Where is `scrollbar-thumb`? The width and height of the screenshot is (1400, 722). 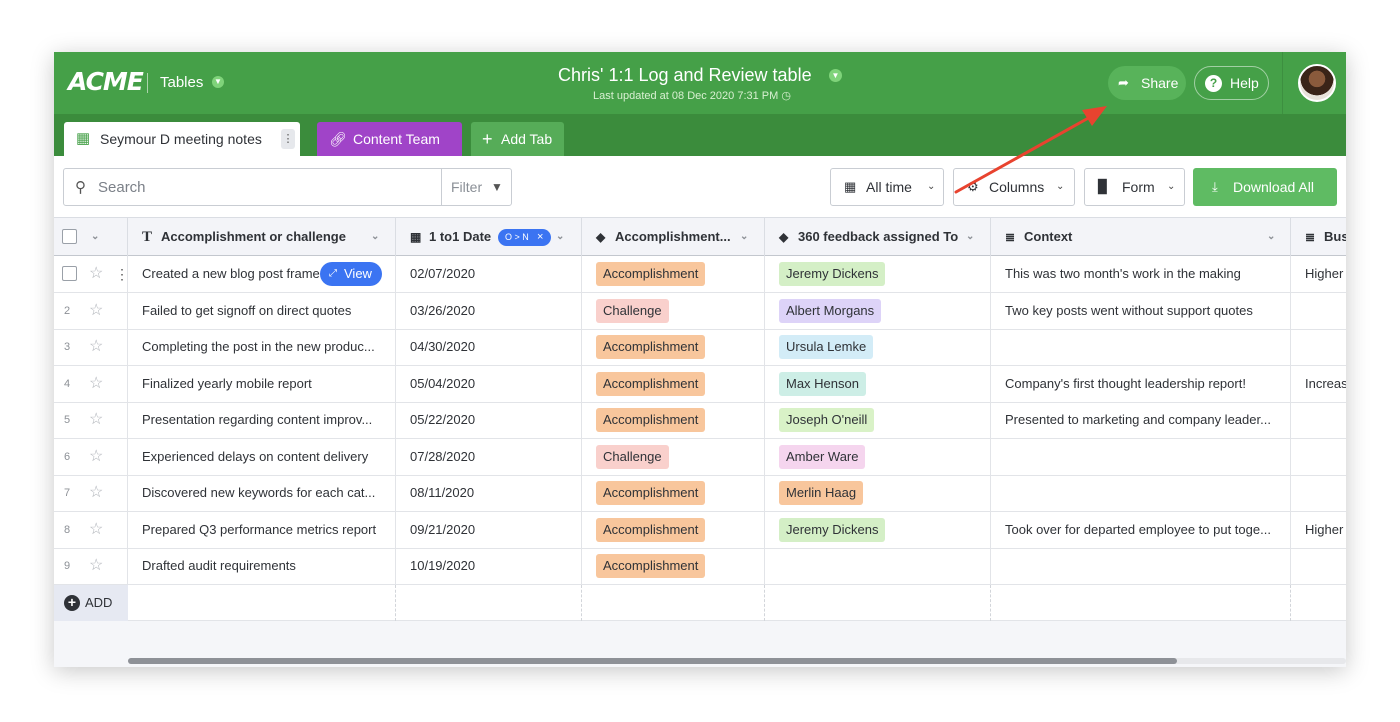
scrollbar-thumb is located at coordinates (652, 661).